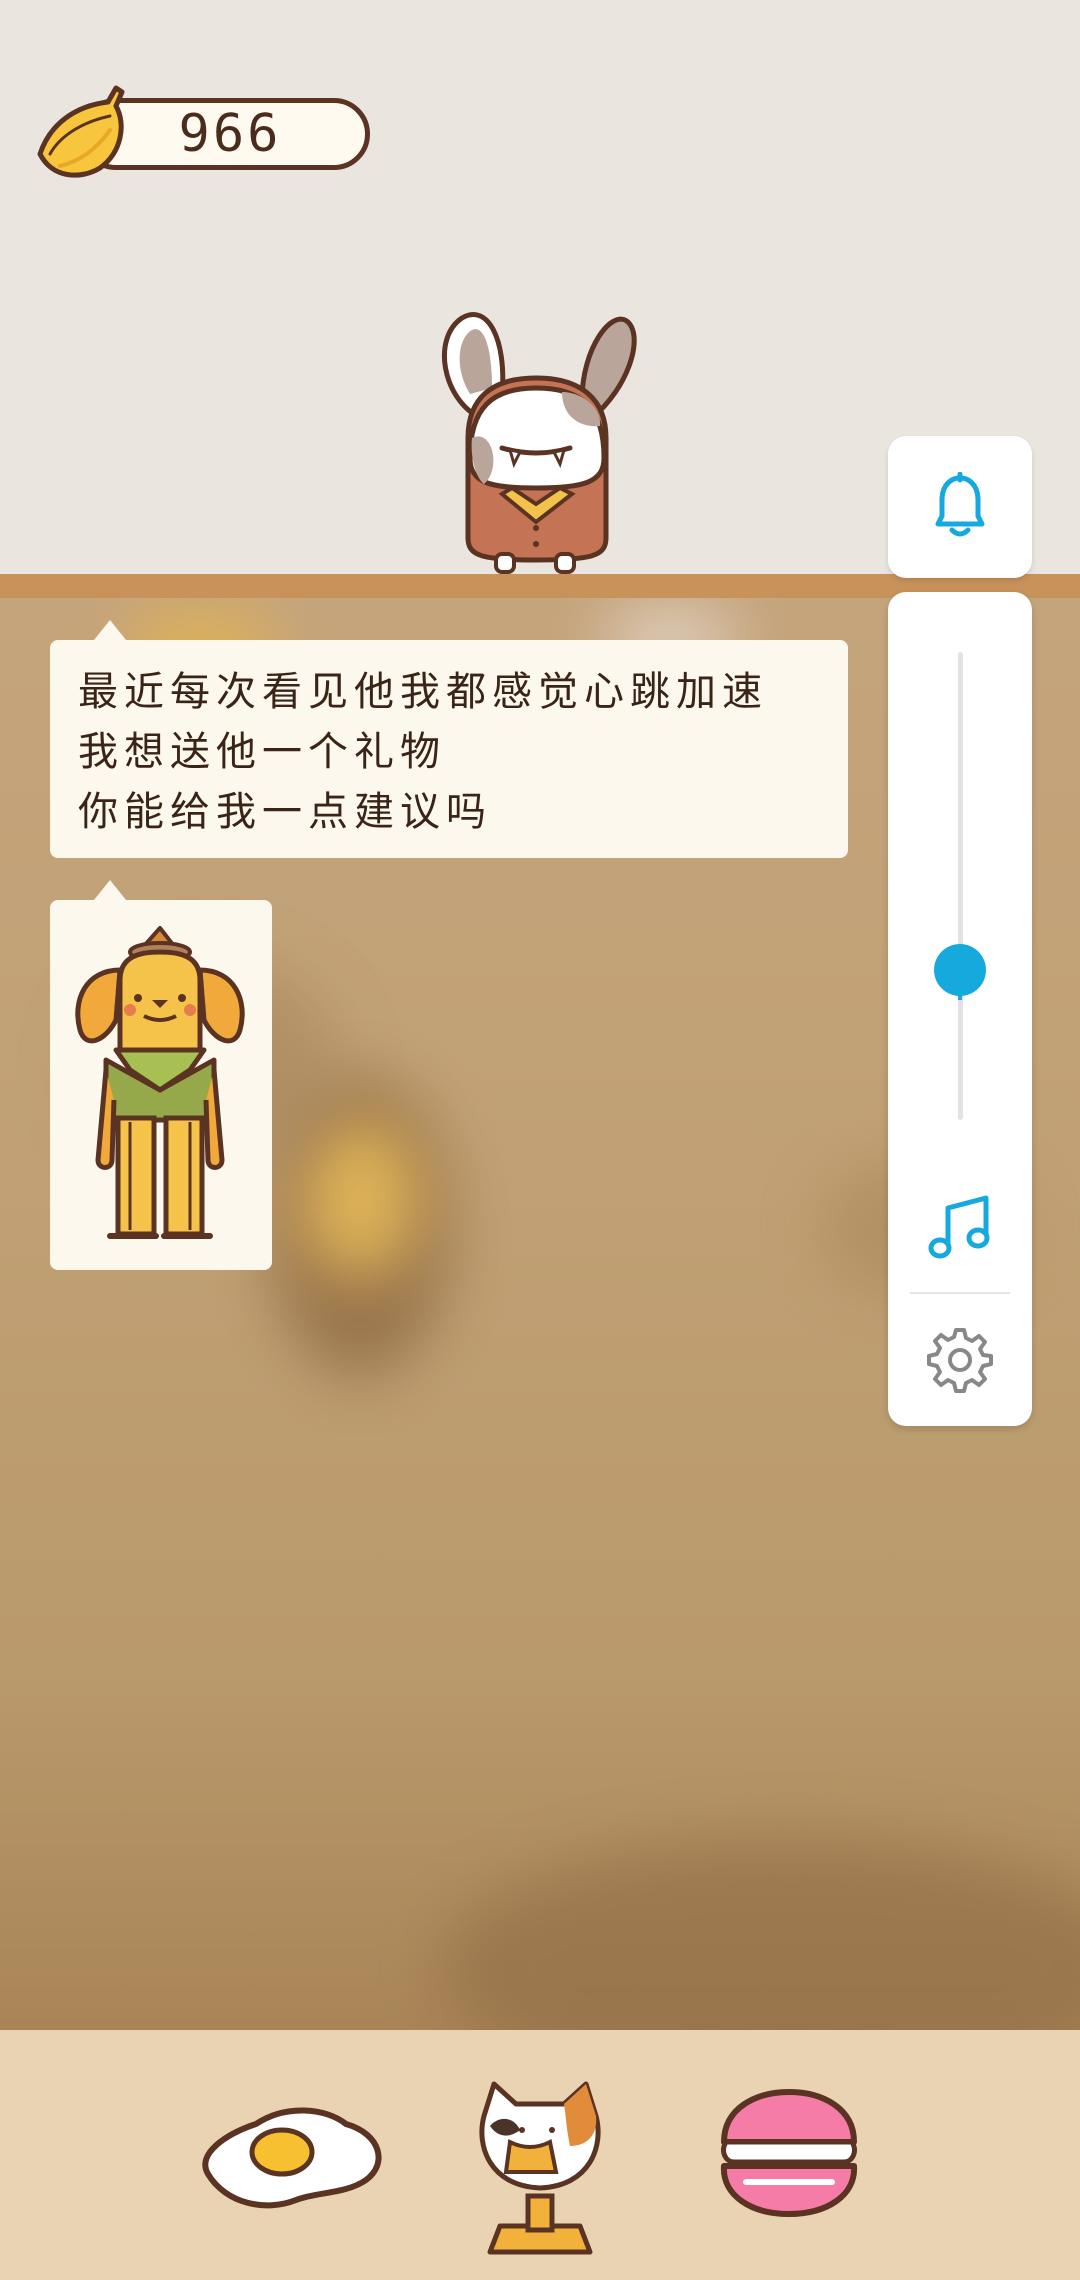  I want to click on banana-counter: 966, so click(203, 131).